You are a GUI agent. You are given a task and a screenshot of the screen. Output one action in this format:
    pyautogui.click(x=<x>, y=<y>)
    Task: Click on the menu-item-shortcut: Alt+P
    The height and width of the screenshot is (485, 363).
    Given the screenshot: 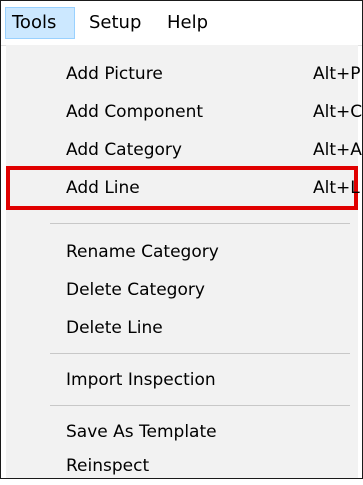 What is the action you would take?
    pyautogui.click(x=337, y=74)
    